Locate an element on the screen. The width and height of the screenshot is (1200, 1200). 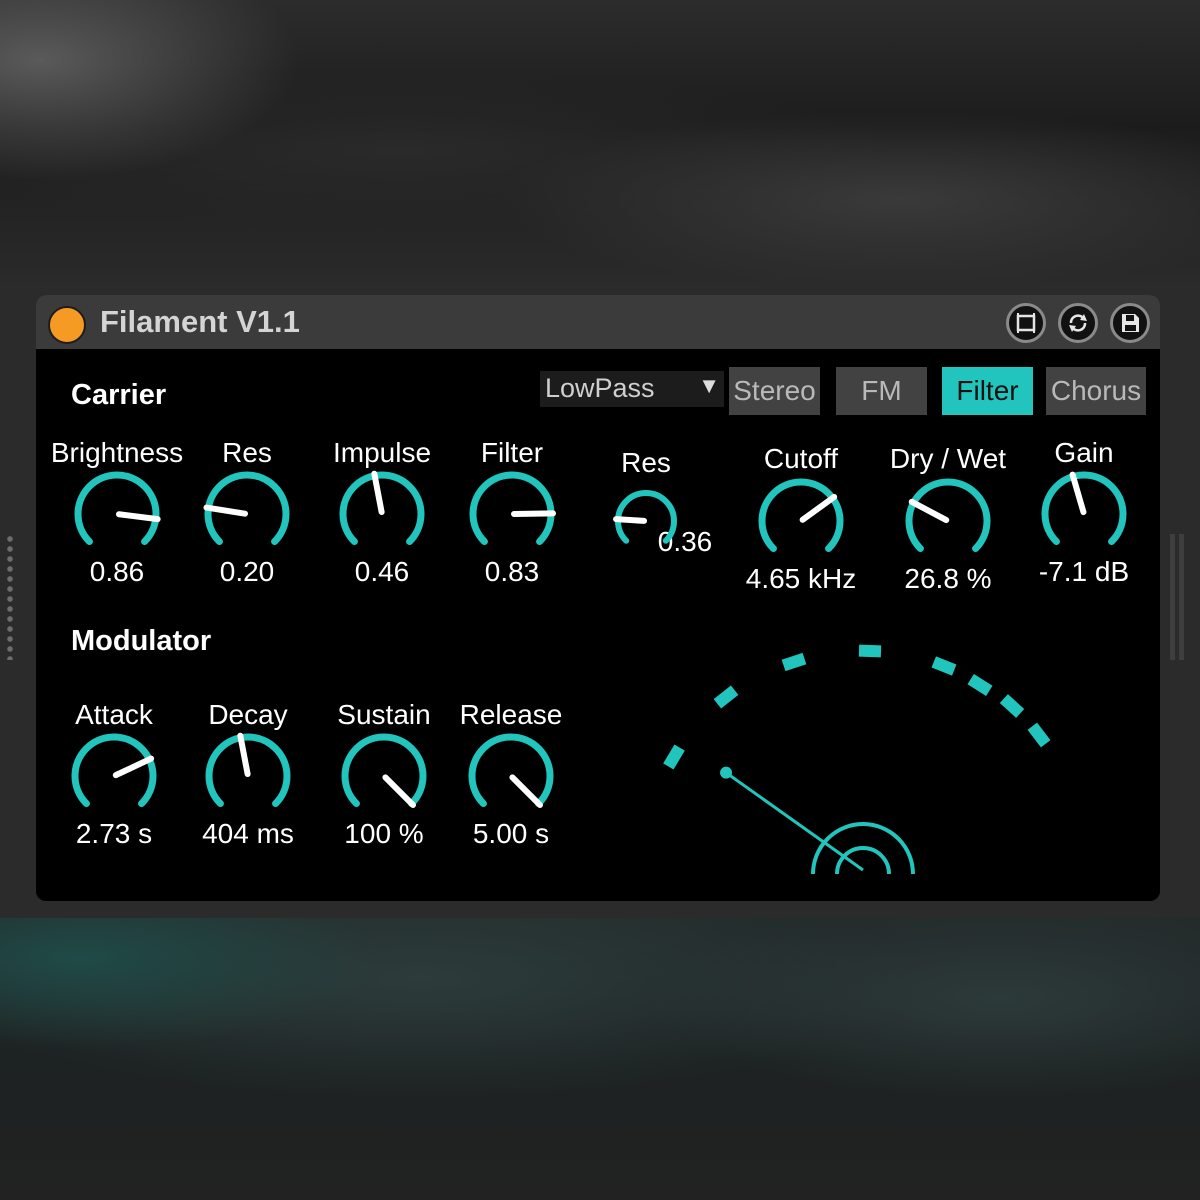
level-meter-icon is located at coordinates (1179, 597).